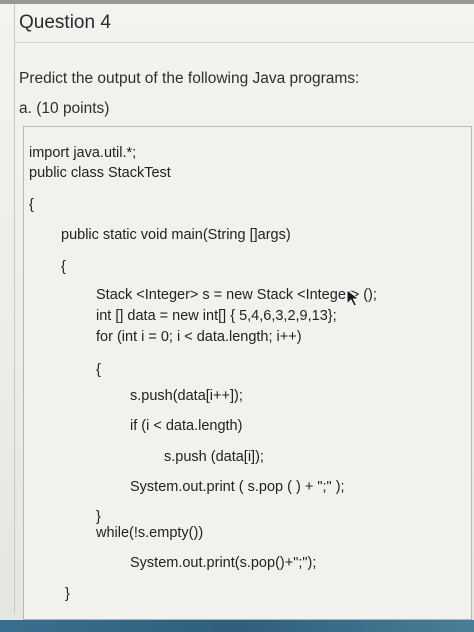 This screenshot has height=632, width=474. I want to click on code-line-for: for (int i = 0; i < data.length; i++), so click(199, 337).